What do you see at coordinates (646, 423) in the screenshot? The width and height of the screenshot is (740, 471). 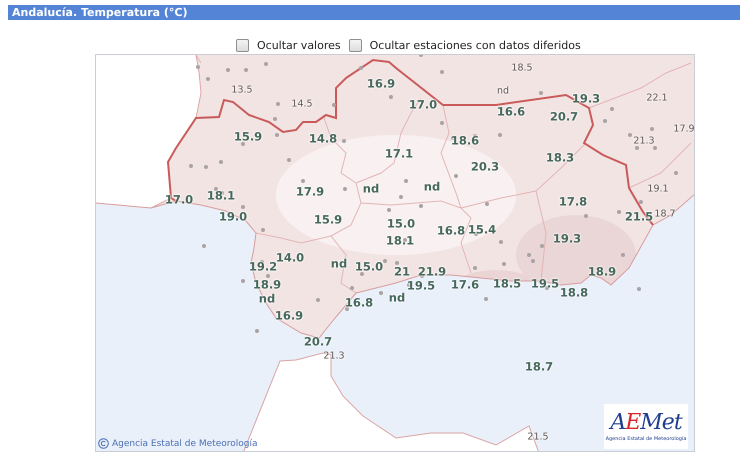 I see `logo-wordmark: AEMet` at bounding box center [646, 423].